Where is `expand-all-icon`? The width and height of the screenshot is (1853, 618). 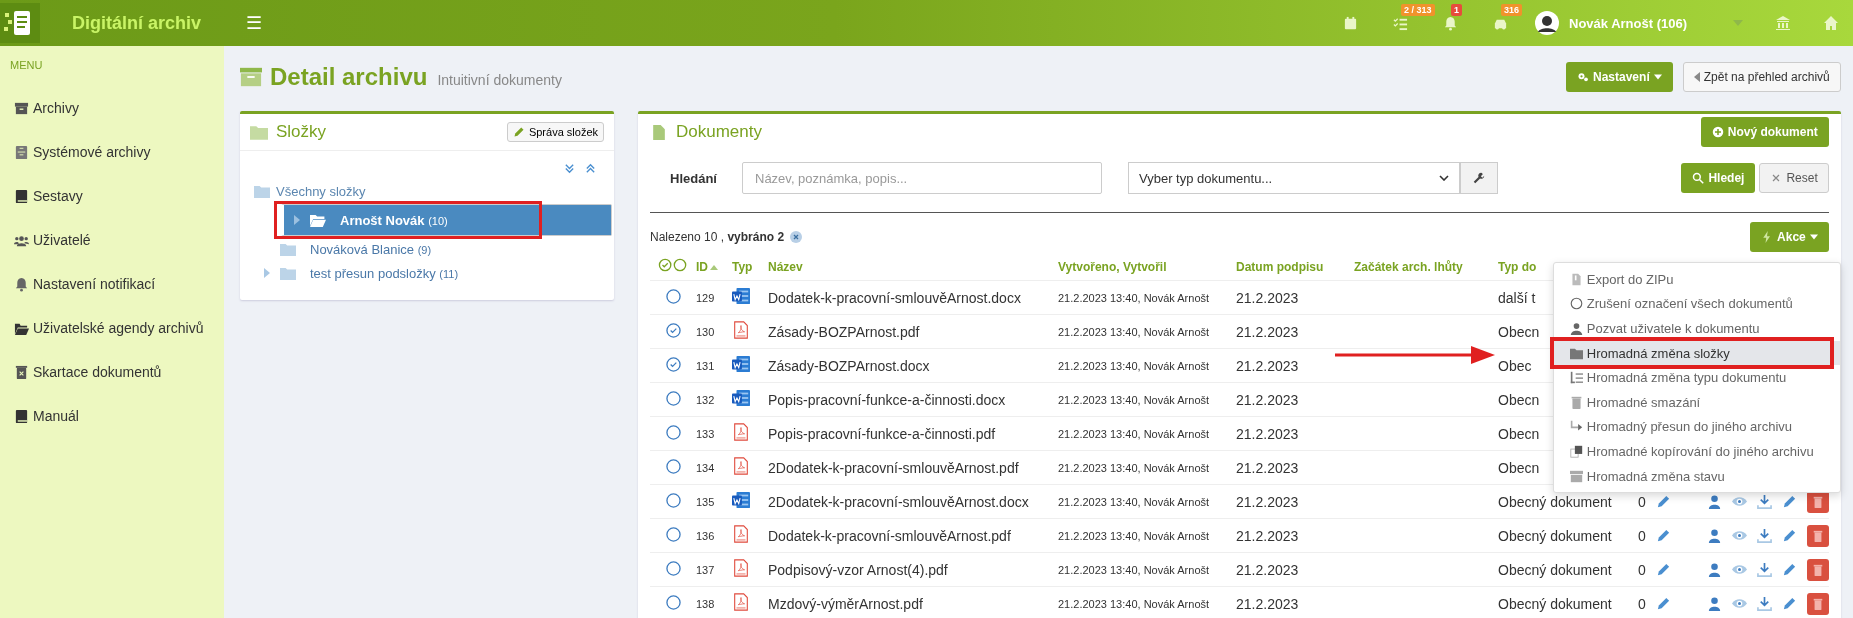 expand-all-icon is located at coordinates (569, 168).